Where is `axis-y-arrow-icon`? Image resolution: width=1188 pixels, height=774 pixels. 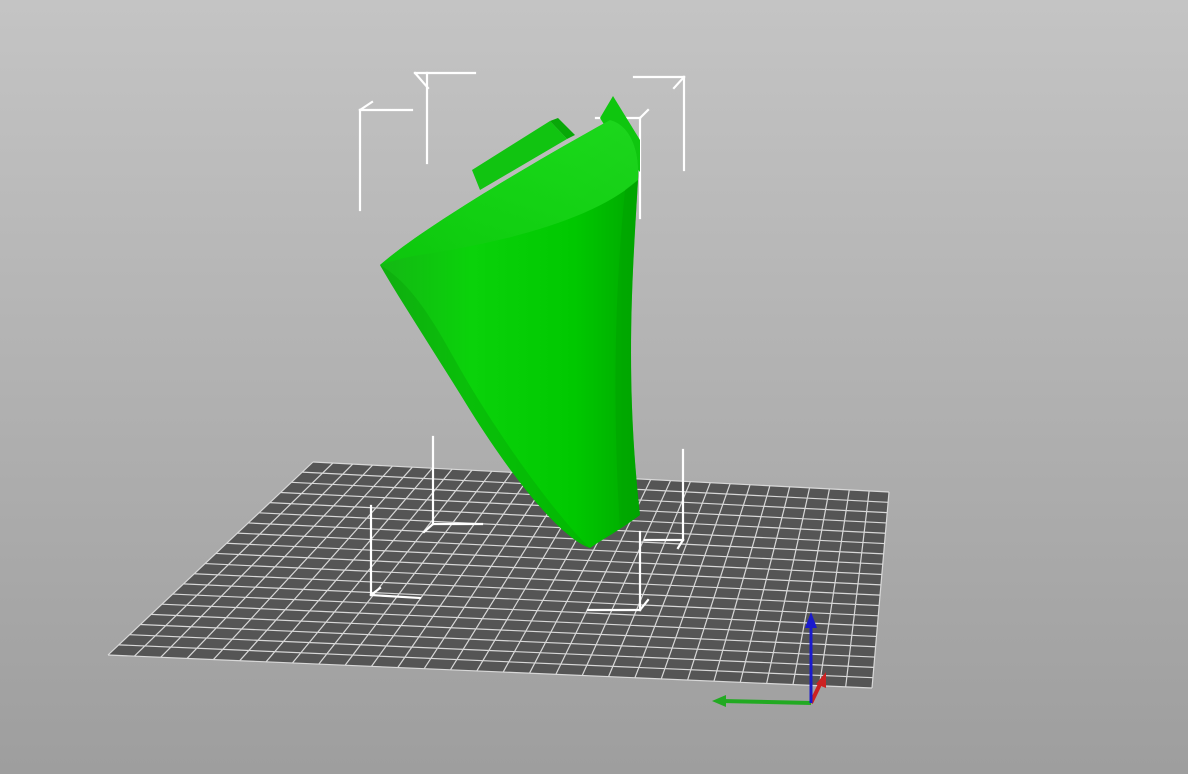 axis-y-arrow-icon is located at coordinates (719, 701).